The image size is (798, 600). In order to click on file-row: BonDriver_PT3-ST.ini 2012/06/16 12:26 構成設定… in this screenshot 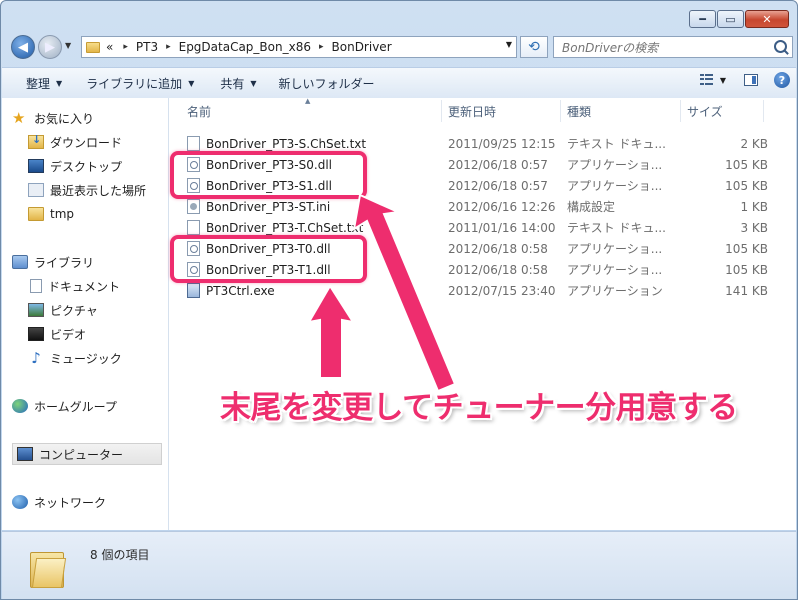, I will do `click(477, 206)`.